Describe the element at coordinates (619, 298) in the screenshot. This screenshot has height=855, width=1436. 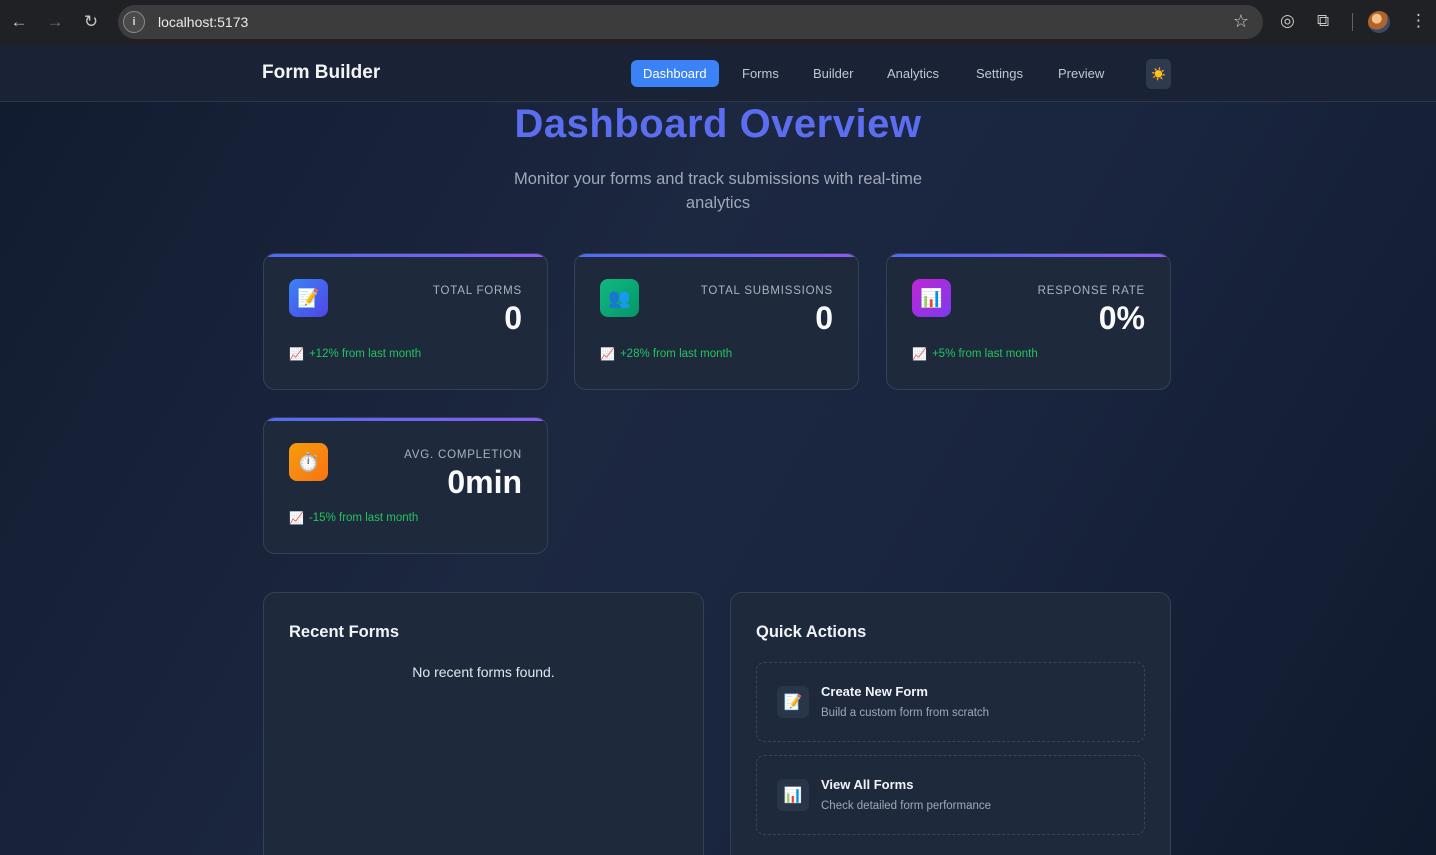
I see `users-icon: 👥` at that location.